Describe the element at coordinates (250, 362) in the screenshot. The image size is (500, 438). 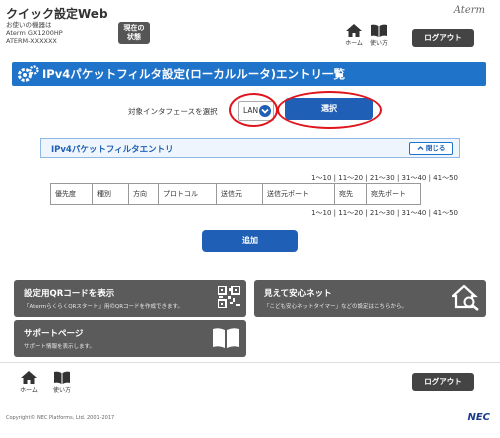
I see `footer-divider` at that location.